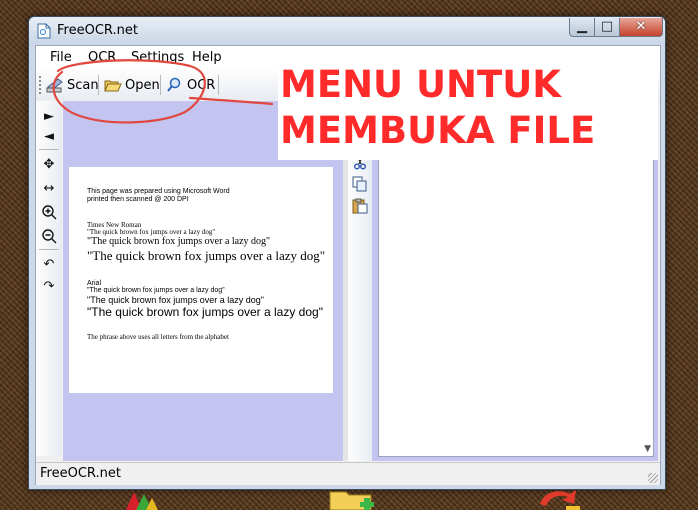 This screenshot has height=510, width=698. I want to click on status-bar: FreeOCR.net, so click(348, 473).